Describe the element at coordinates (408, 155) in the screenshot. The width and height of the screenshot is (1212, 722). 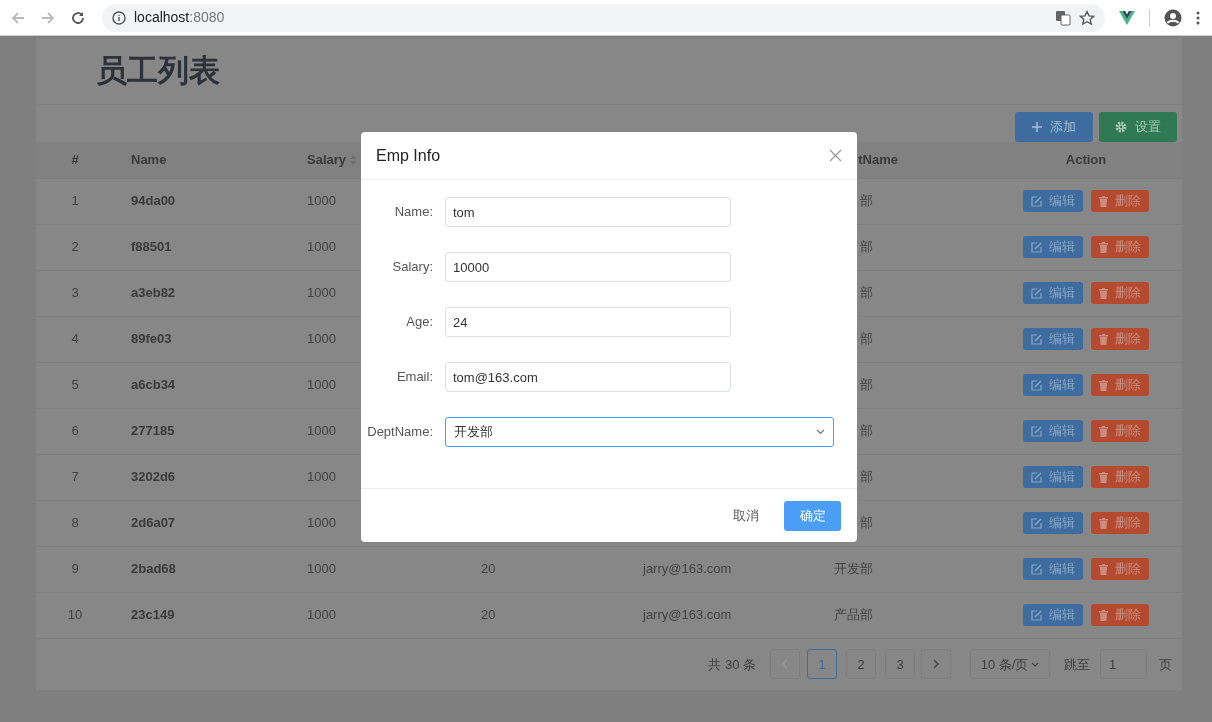
I see `dialog-title: Emp Info` at that location.